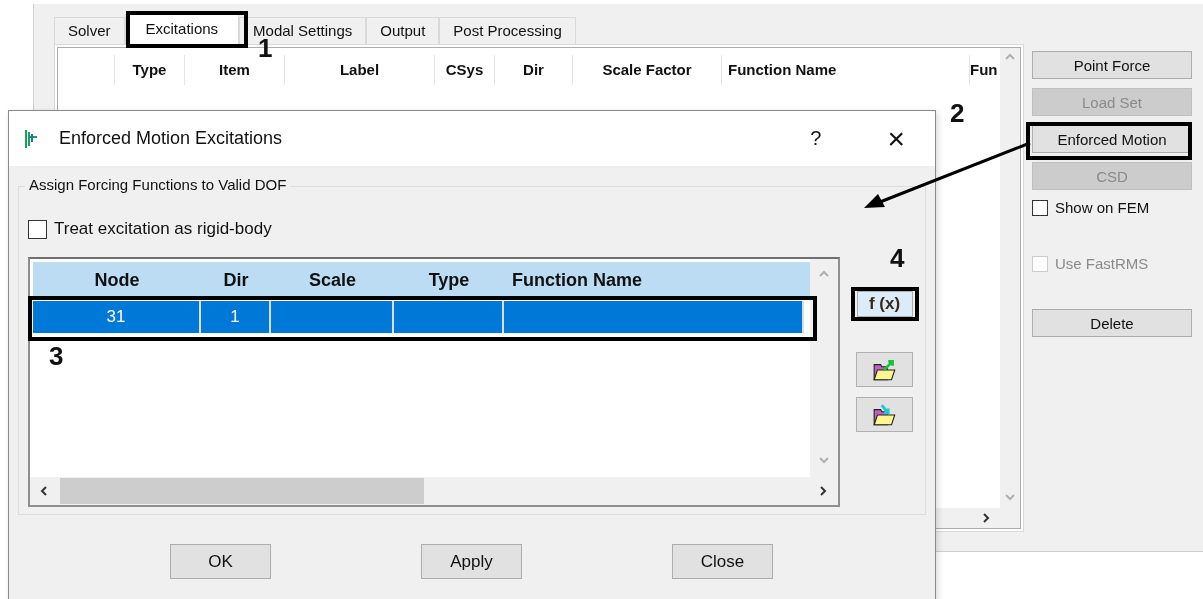 Image resolution: width=1203 pixels, height=599 pixels. I want to click on callout-number: 2, so click(957, 113).